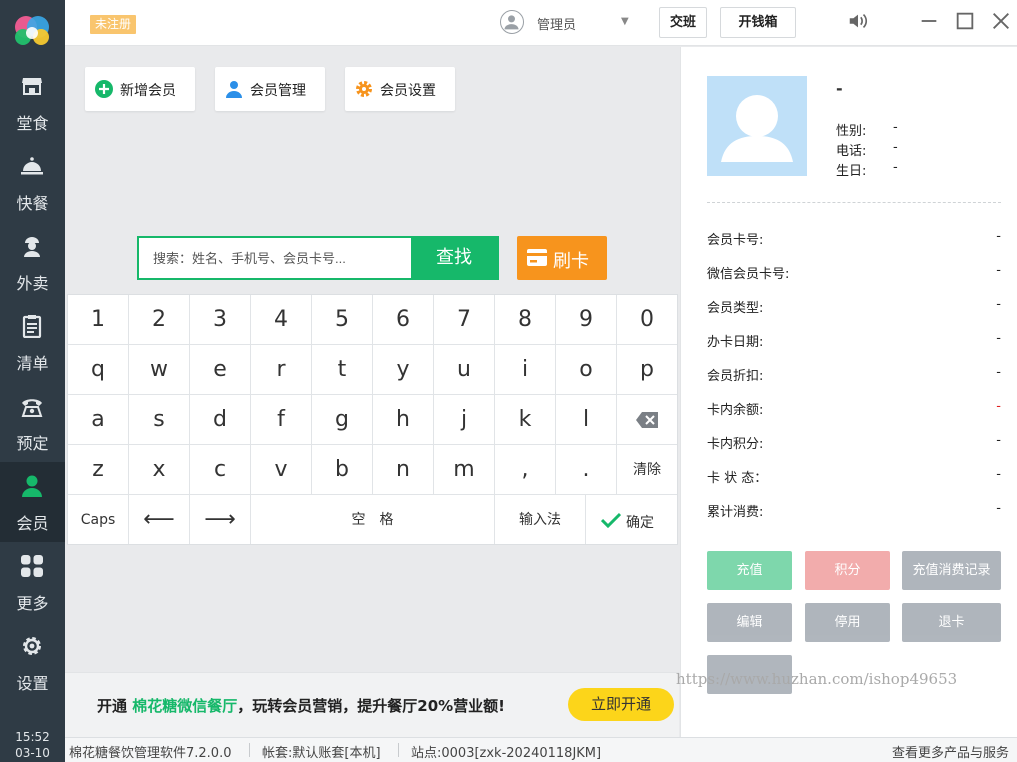 The height and width of the screenshot is (762, 1017). Describe the element at coordinates (540, 519) in the screenshot. I see `ime-key: 输入法` at that location.